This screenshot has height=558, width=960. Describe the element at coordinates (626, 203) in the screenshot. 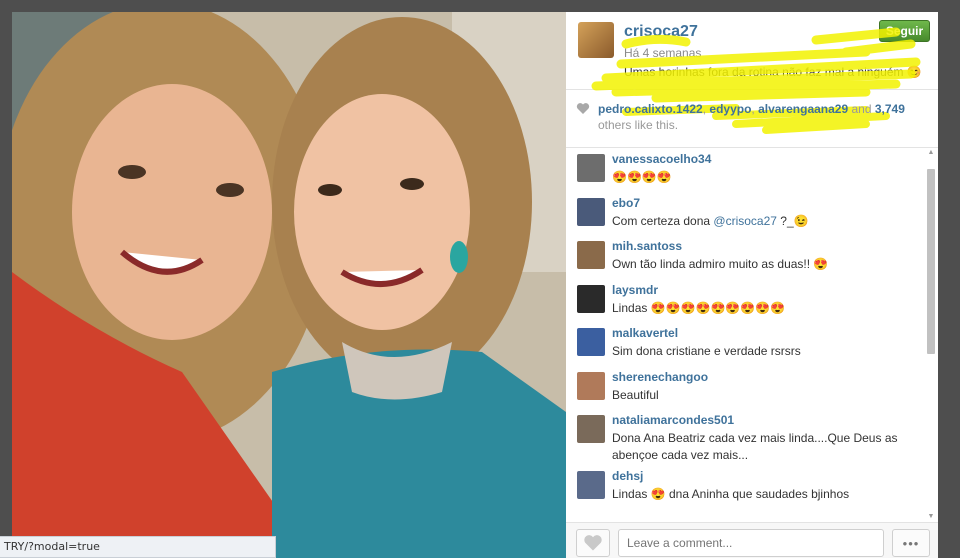

I see `commenter-username: ebo7` at that location.